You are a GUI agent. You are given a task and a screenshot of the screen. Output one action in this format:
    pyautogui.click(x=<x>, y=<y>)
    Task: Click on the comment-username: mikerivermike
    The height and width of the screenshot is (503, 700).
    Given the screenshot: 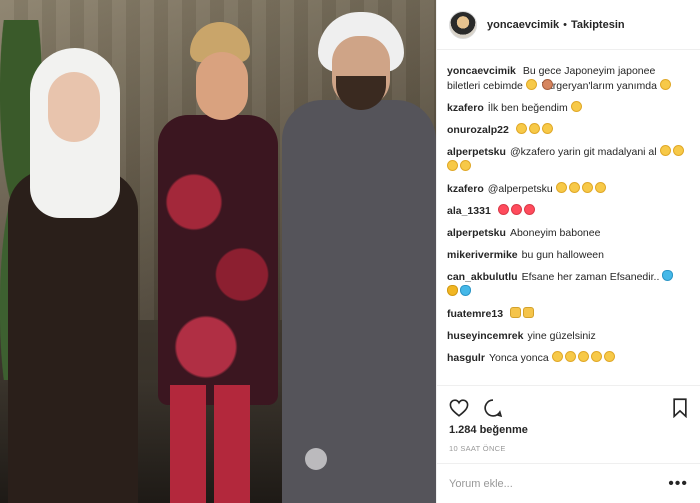 What is the action you would take?
    pyautogui.click(x=482, y=255)
    